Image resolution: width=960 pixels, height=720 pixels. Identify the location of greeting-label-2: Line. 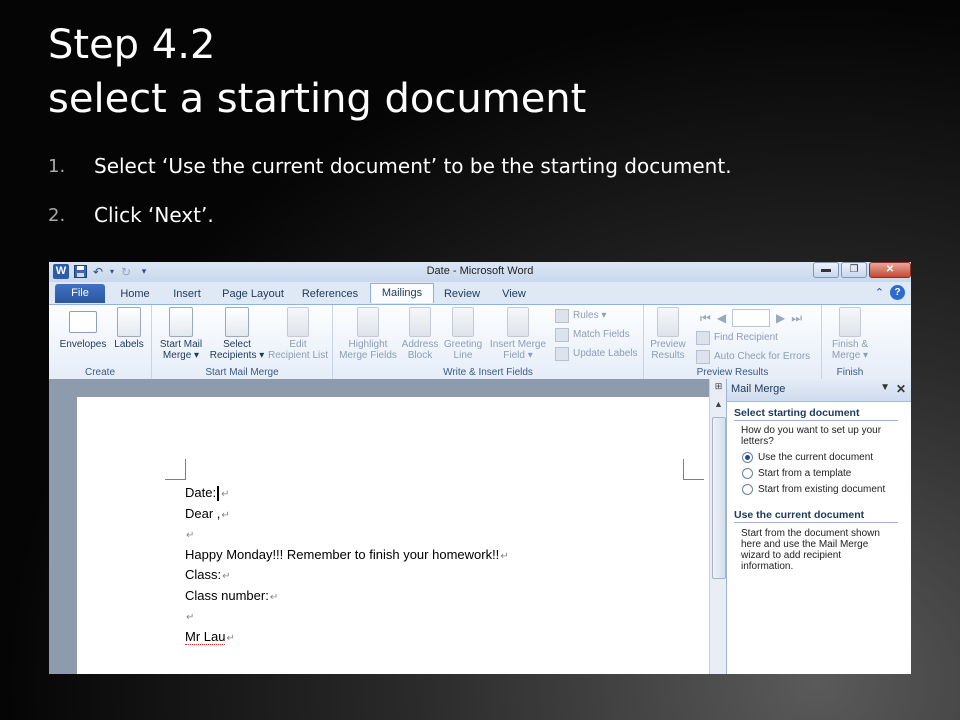
(463, 355).